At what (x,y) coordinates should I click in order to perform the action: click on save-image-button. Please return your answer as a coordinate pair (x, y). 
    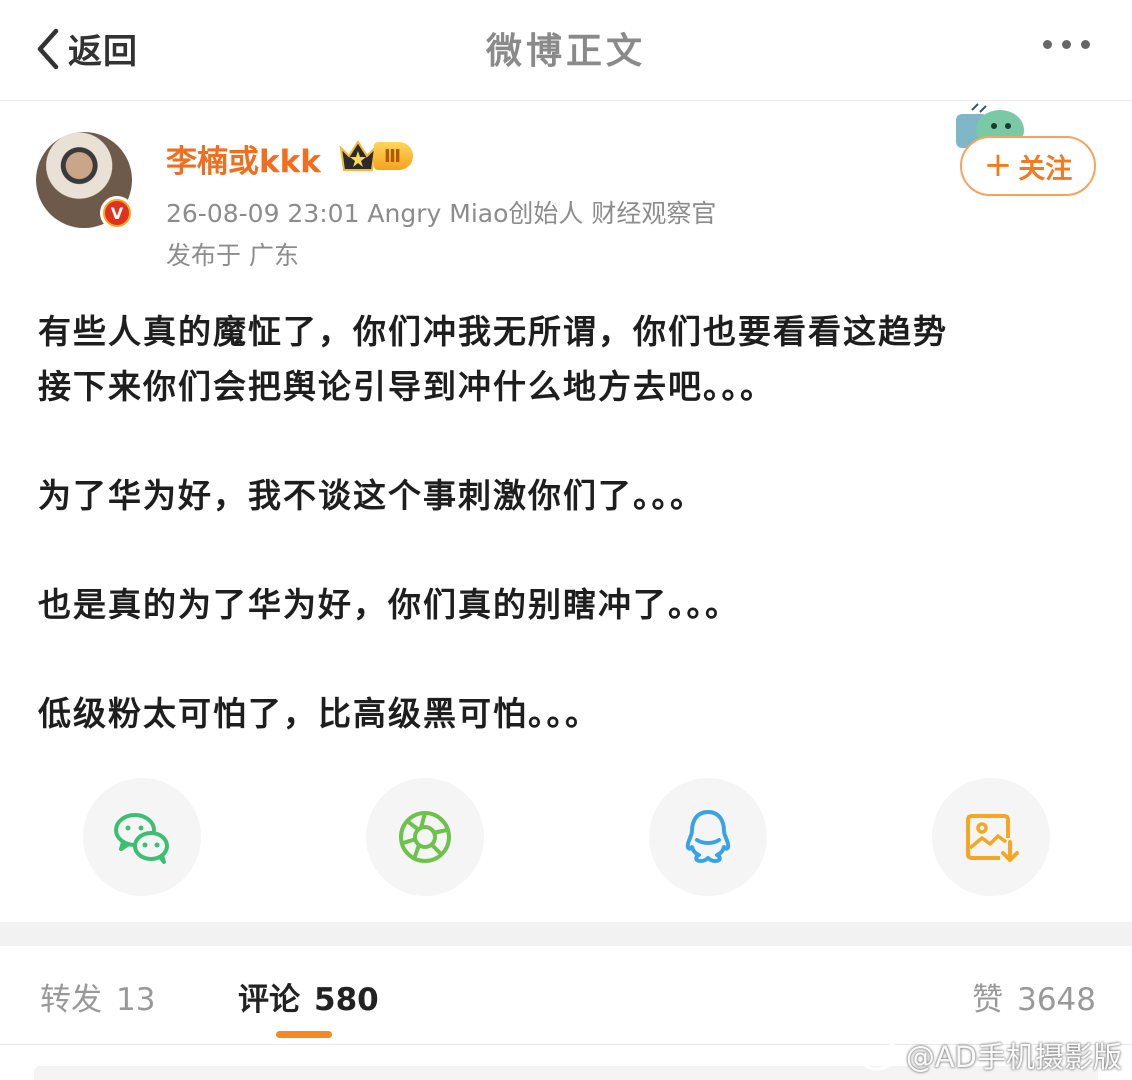
    Looking at the image, I should click on (991, 837).